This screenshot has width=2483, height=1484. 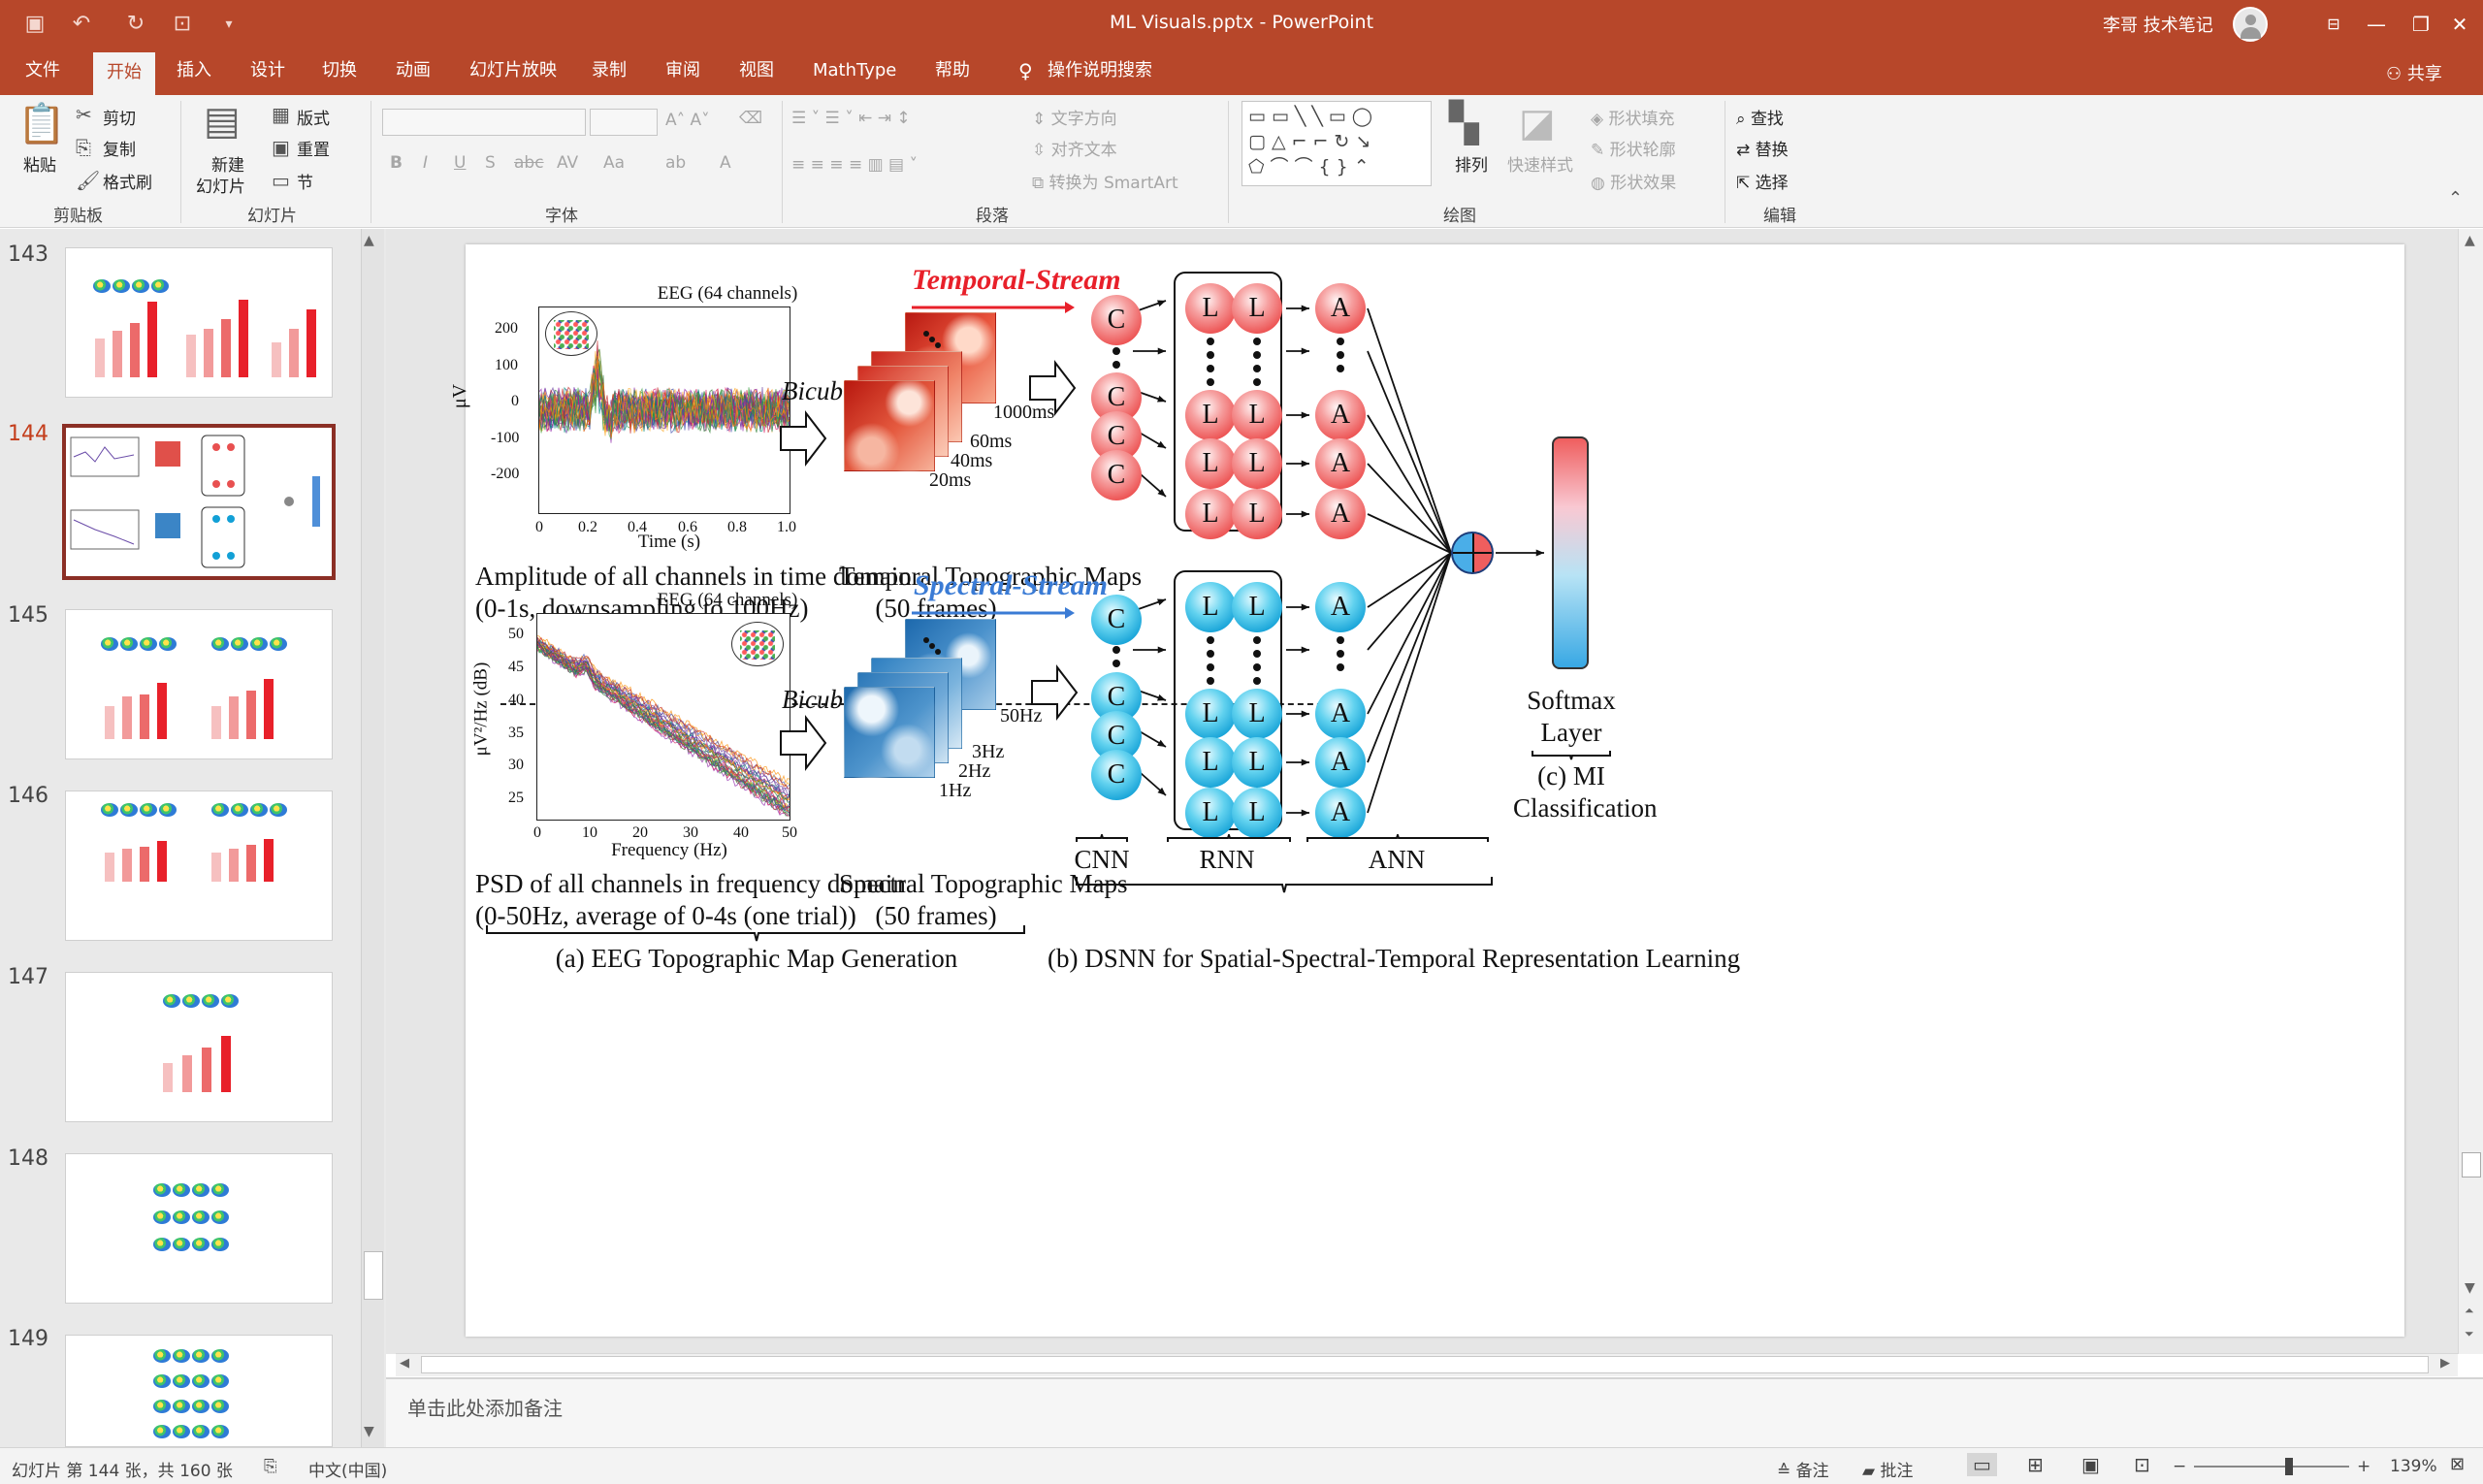 I want to click on replace-button: ⇄ 替换, so click(x=1763, y=148).